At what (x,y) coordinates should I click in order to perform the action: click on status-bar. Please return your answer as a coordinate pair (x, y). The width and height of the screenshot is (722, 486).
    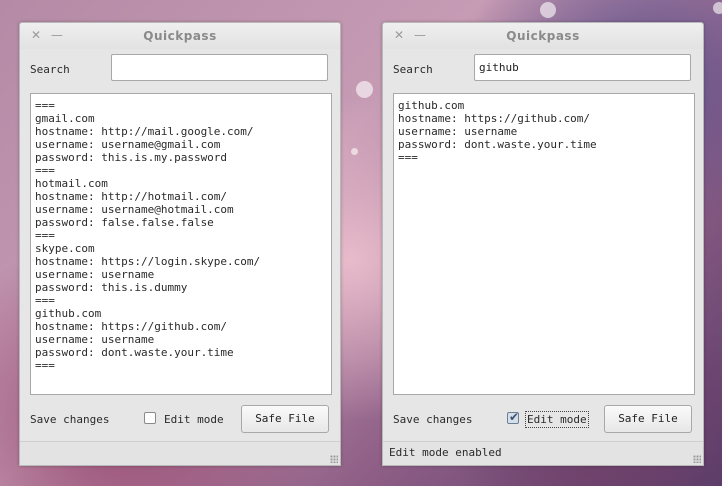
    Looking at the image, I should click on (180, 453).